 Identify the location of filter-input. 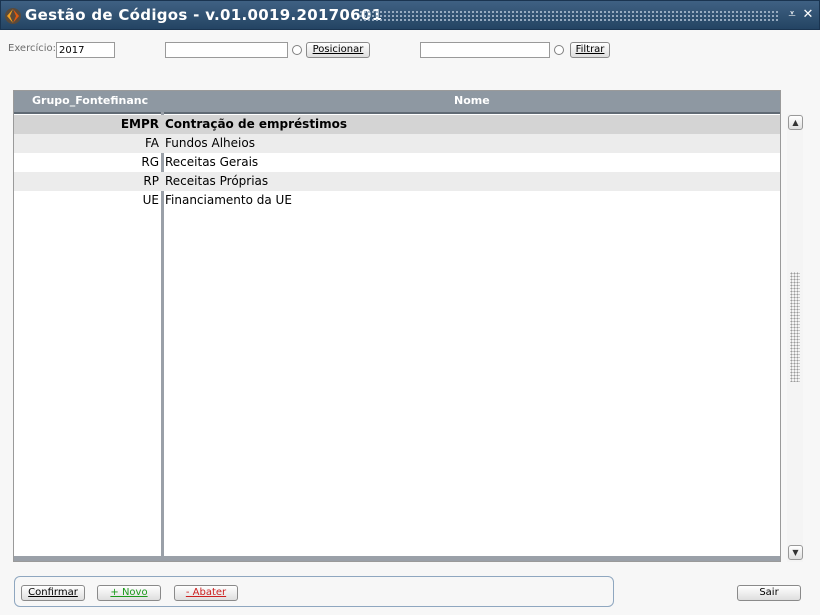
(485, 50).